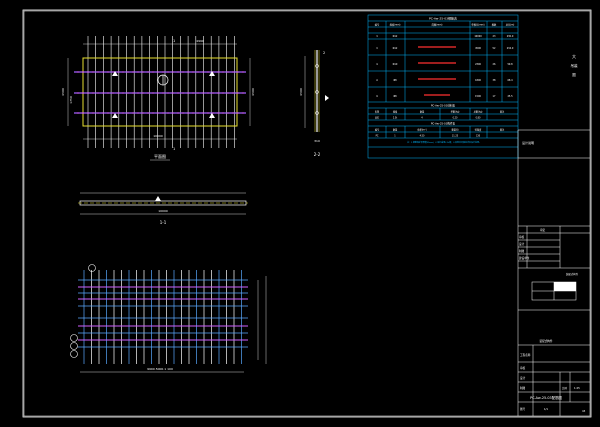 The height and width of the screenshot is (427, 600). I want to click on side-section-mark: 2, so click(324, 53).